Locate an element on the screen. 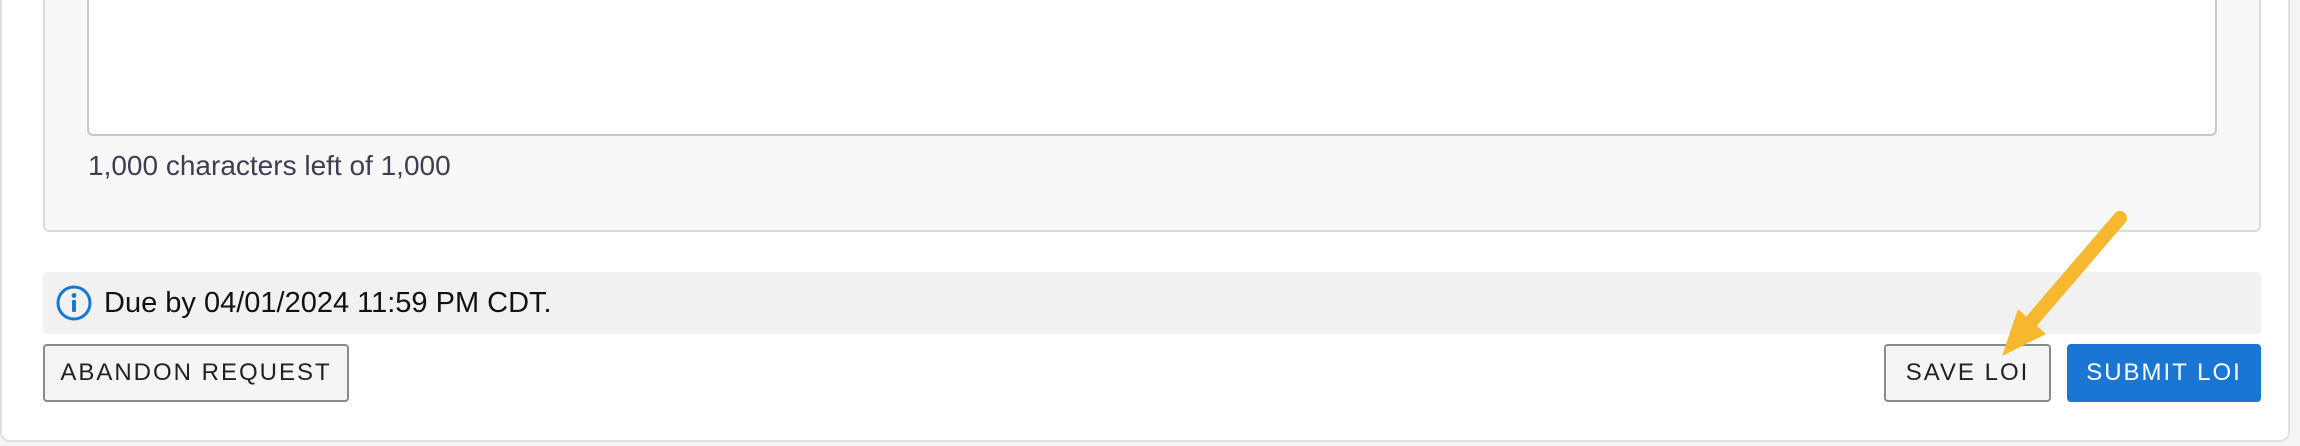 The image size is (2300, 446). due-date-notice: Due by 04/01/2024 11:59 PM CDT. is located at coordinates (1152, 303).